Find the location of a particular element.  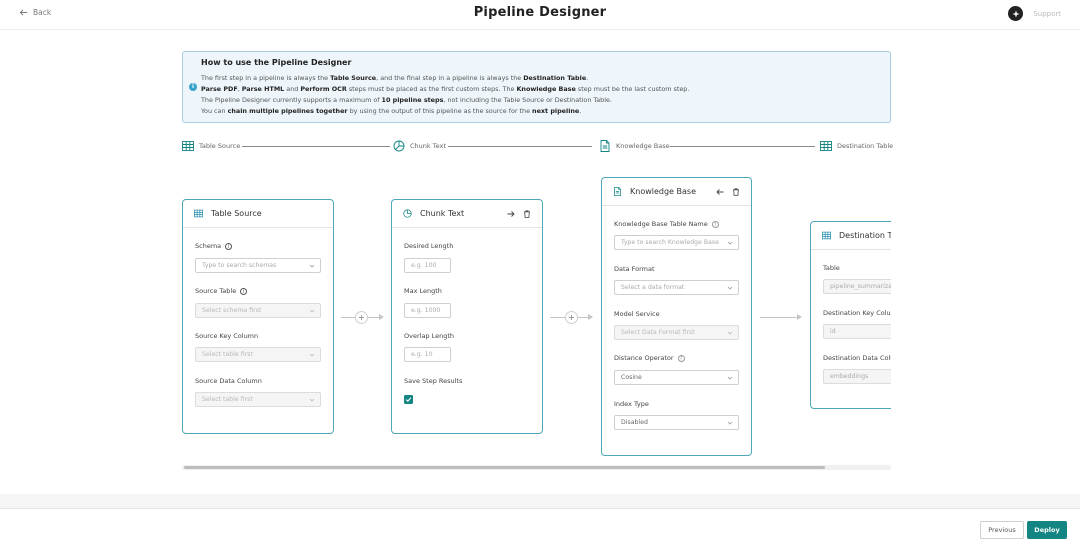

support-area: Support is located at coordinates (1034, 13).